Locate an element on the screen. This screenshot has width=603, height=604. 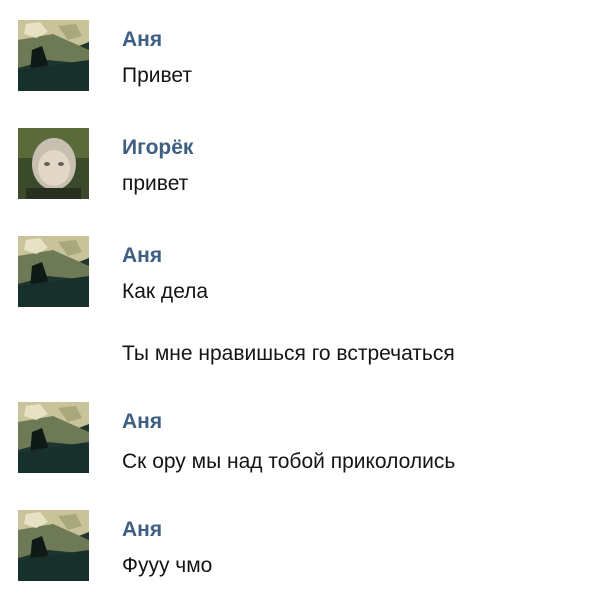
message-text: Ск ору мы над тобой прикололись is located at coordinates (289, 461).